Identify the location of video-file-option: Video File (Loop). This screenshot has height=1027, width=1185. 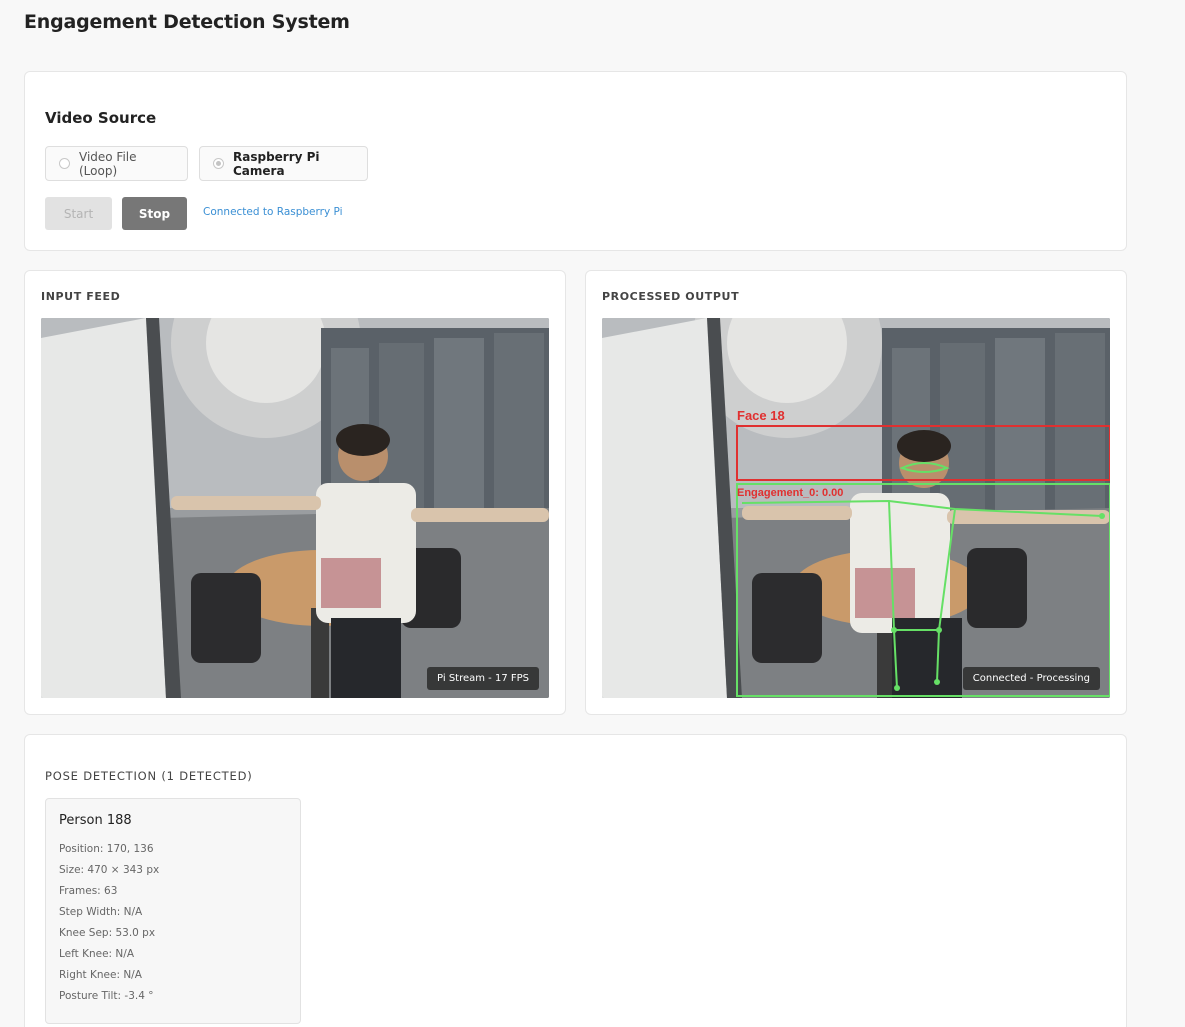
(116, 163).